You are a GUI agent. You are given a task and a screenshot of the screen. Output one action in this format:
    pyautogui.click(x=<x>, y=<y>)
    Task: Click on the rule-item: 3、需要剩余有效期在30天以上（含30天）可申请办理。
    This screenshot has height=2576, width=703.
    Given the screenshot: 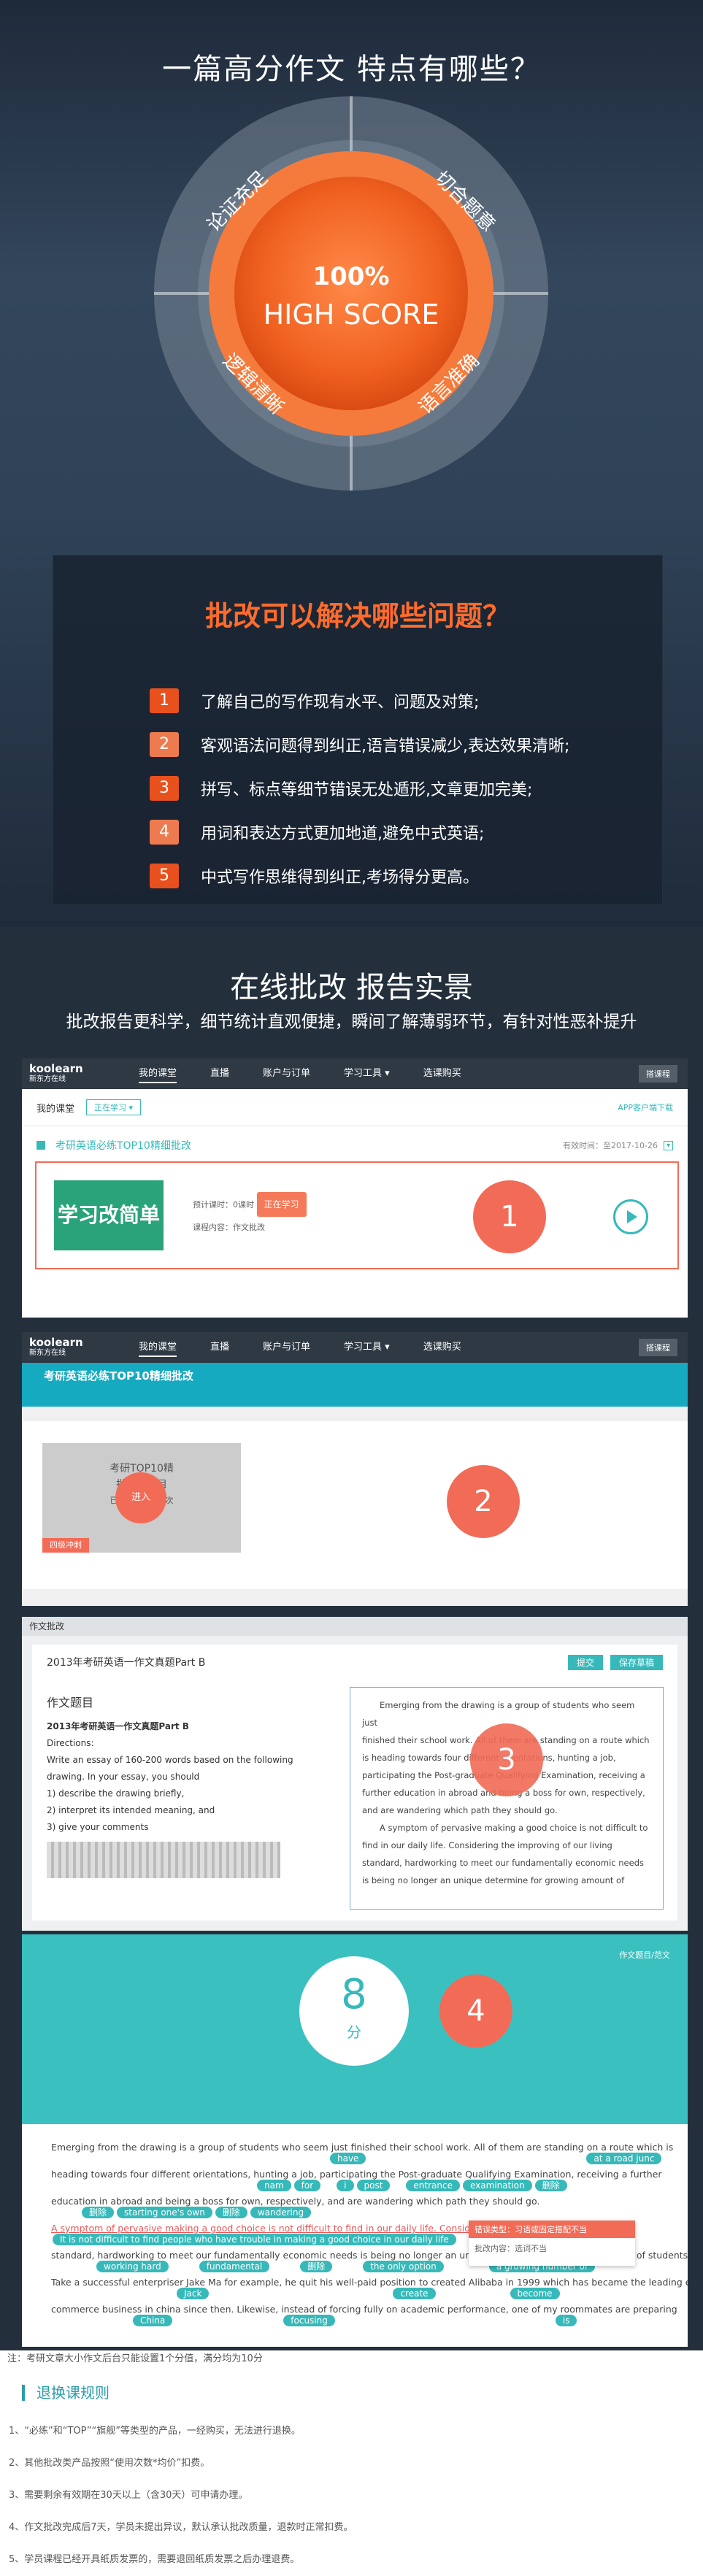 What is the action you would take?
    pyautogui.click(x=128, y=2495)
    